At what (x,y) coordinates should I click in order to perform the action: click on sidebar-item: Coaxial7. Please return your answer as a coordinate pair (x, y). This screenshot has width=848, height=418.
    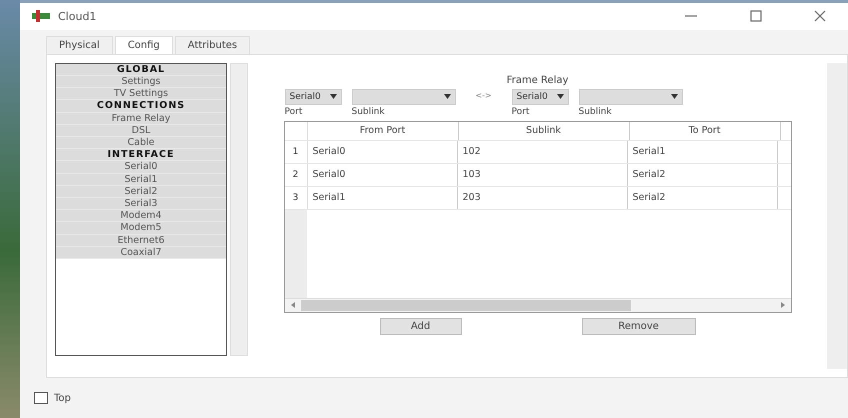
    Looking at the image, I should click on (141, 253).